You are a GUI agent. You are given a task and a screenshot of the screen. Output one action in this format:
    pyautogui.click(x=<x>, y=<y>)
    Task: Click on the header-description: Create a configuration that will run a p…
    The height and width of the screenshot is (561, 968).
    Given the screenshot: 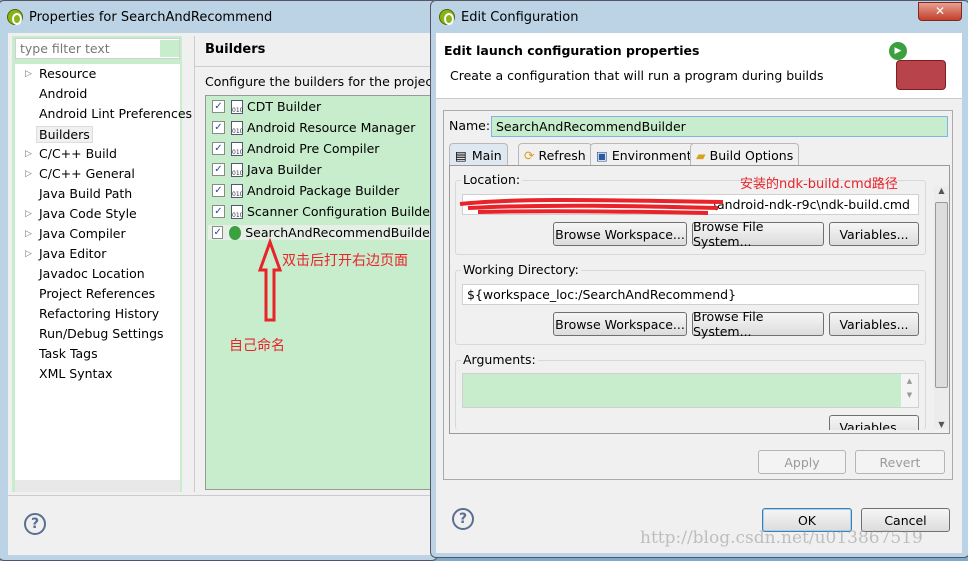 What is the action you would take?
    pyautogui.click(x=637, y=75)
    